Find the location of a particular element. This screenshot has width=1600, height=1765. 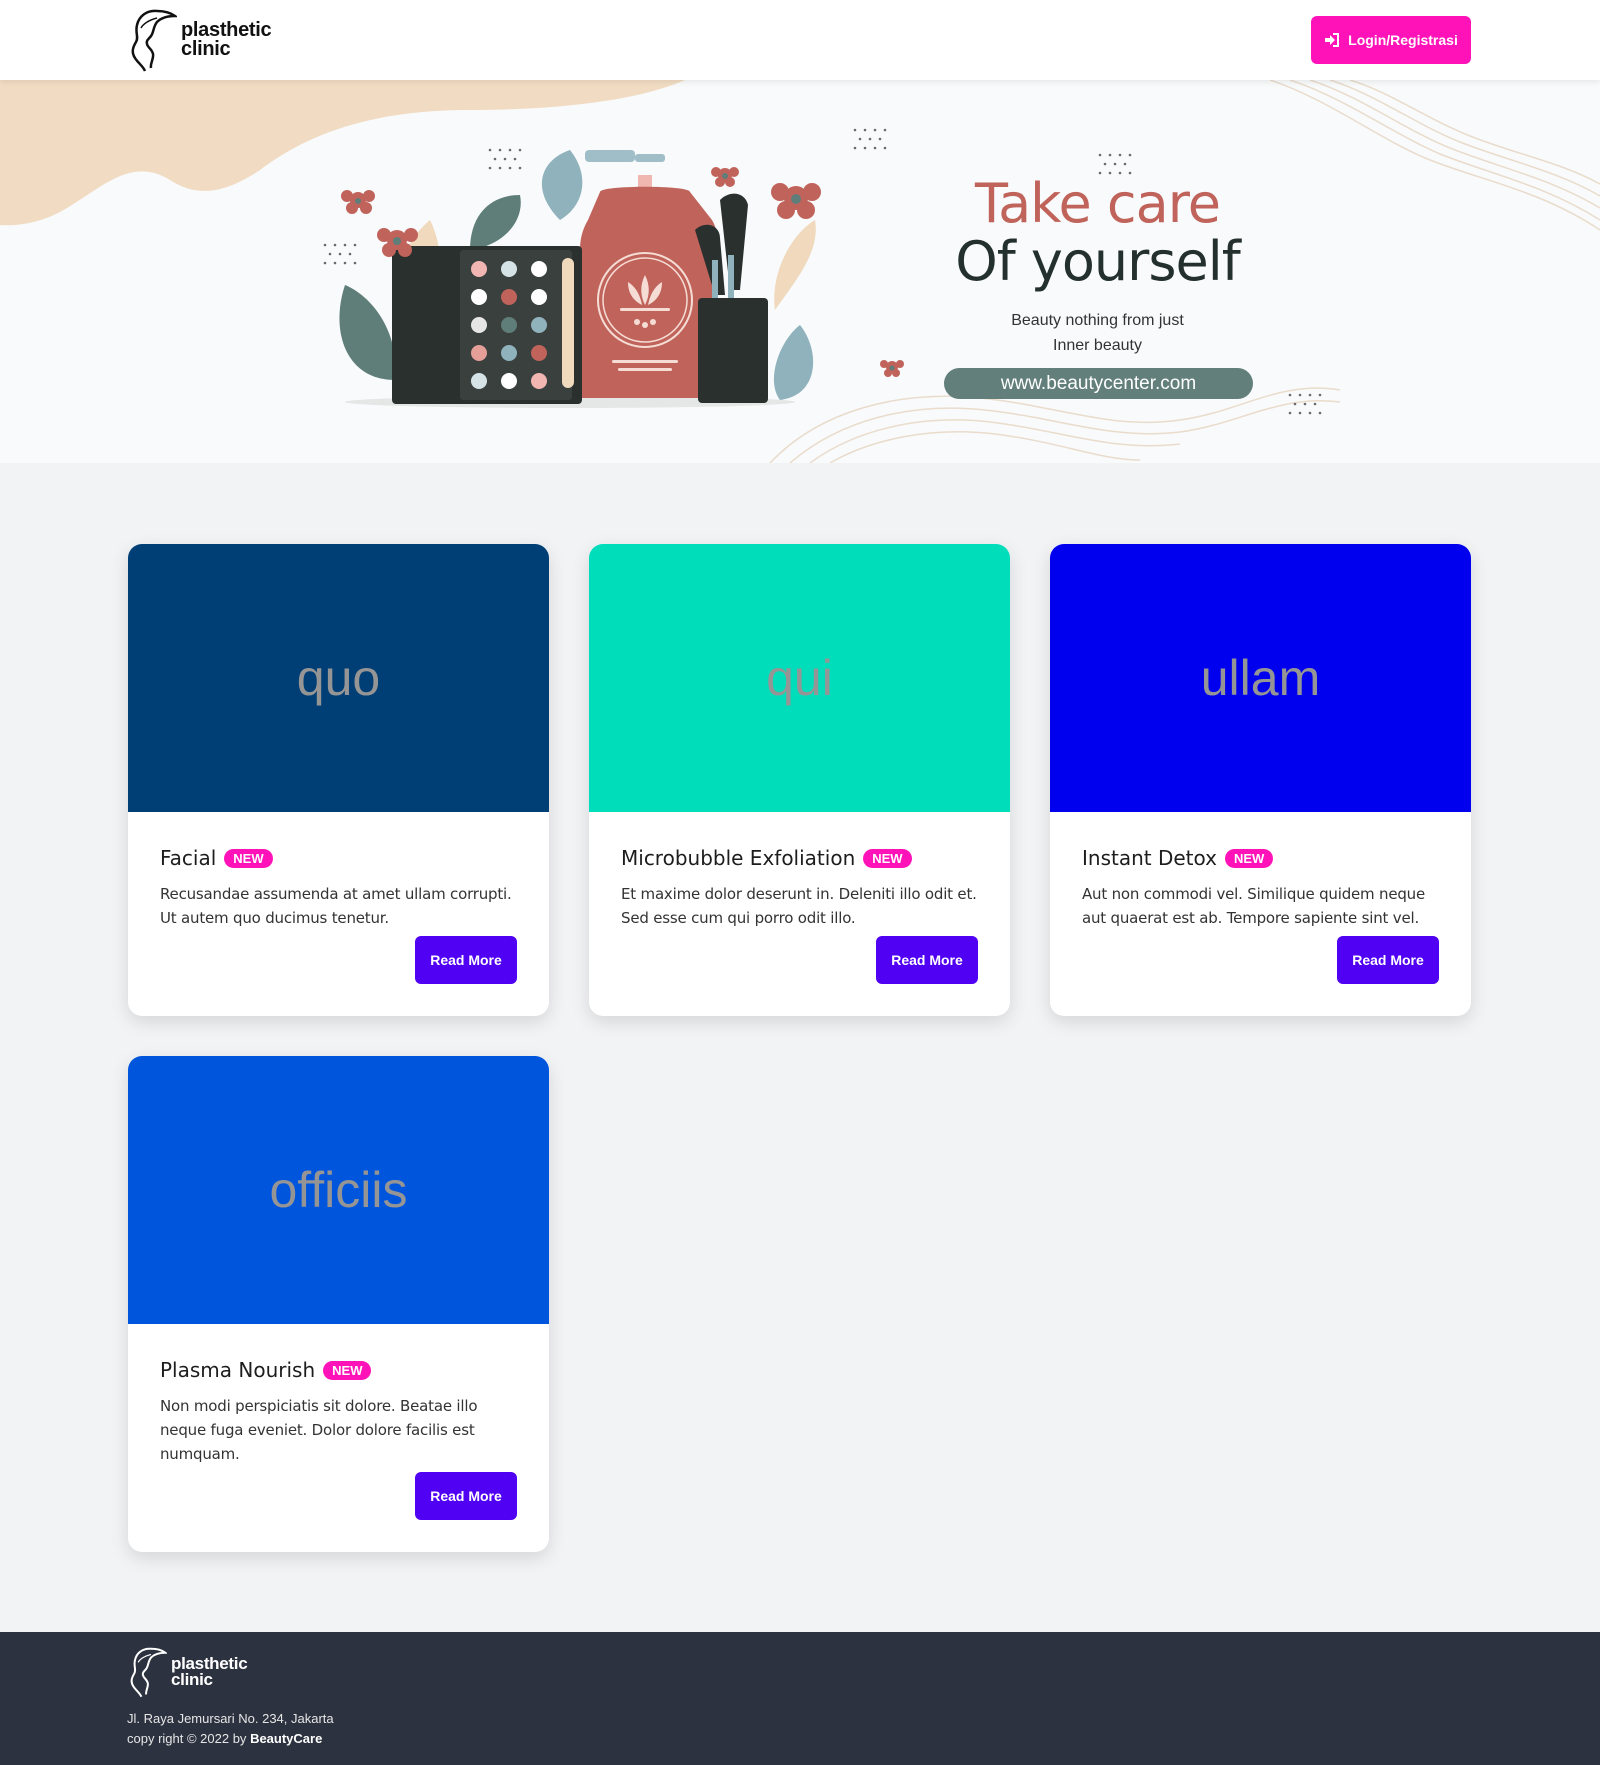

card-image: ullam is located at coordinates (1260, 678).